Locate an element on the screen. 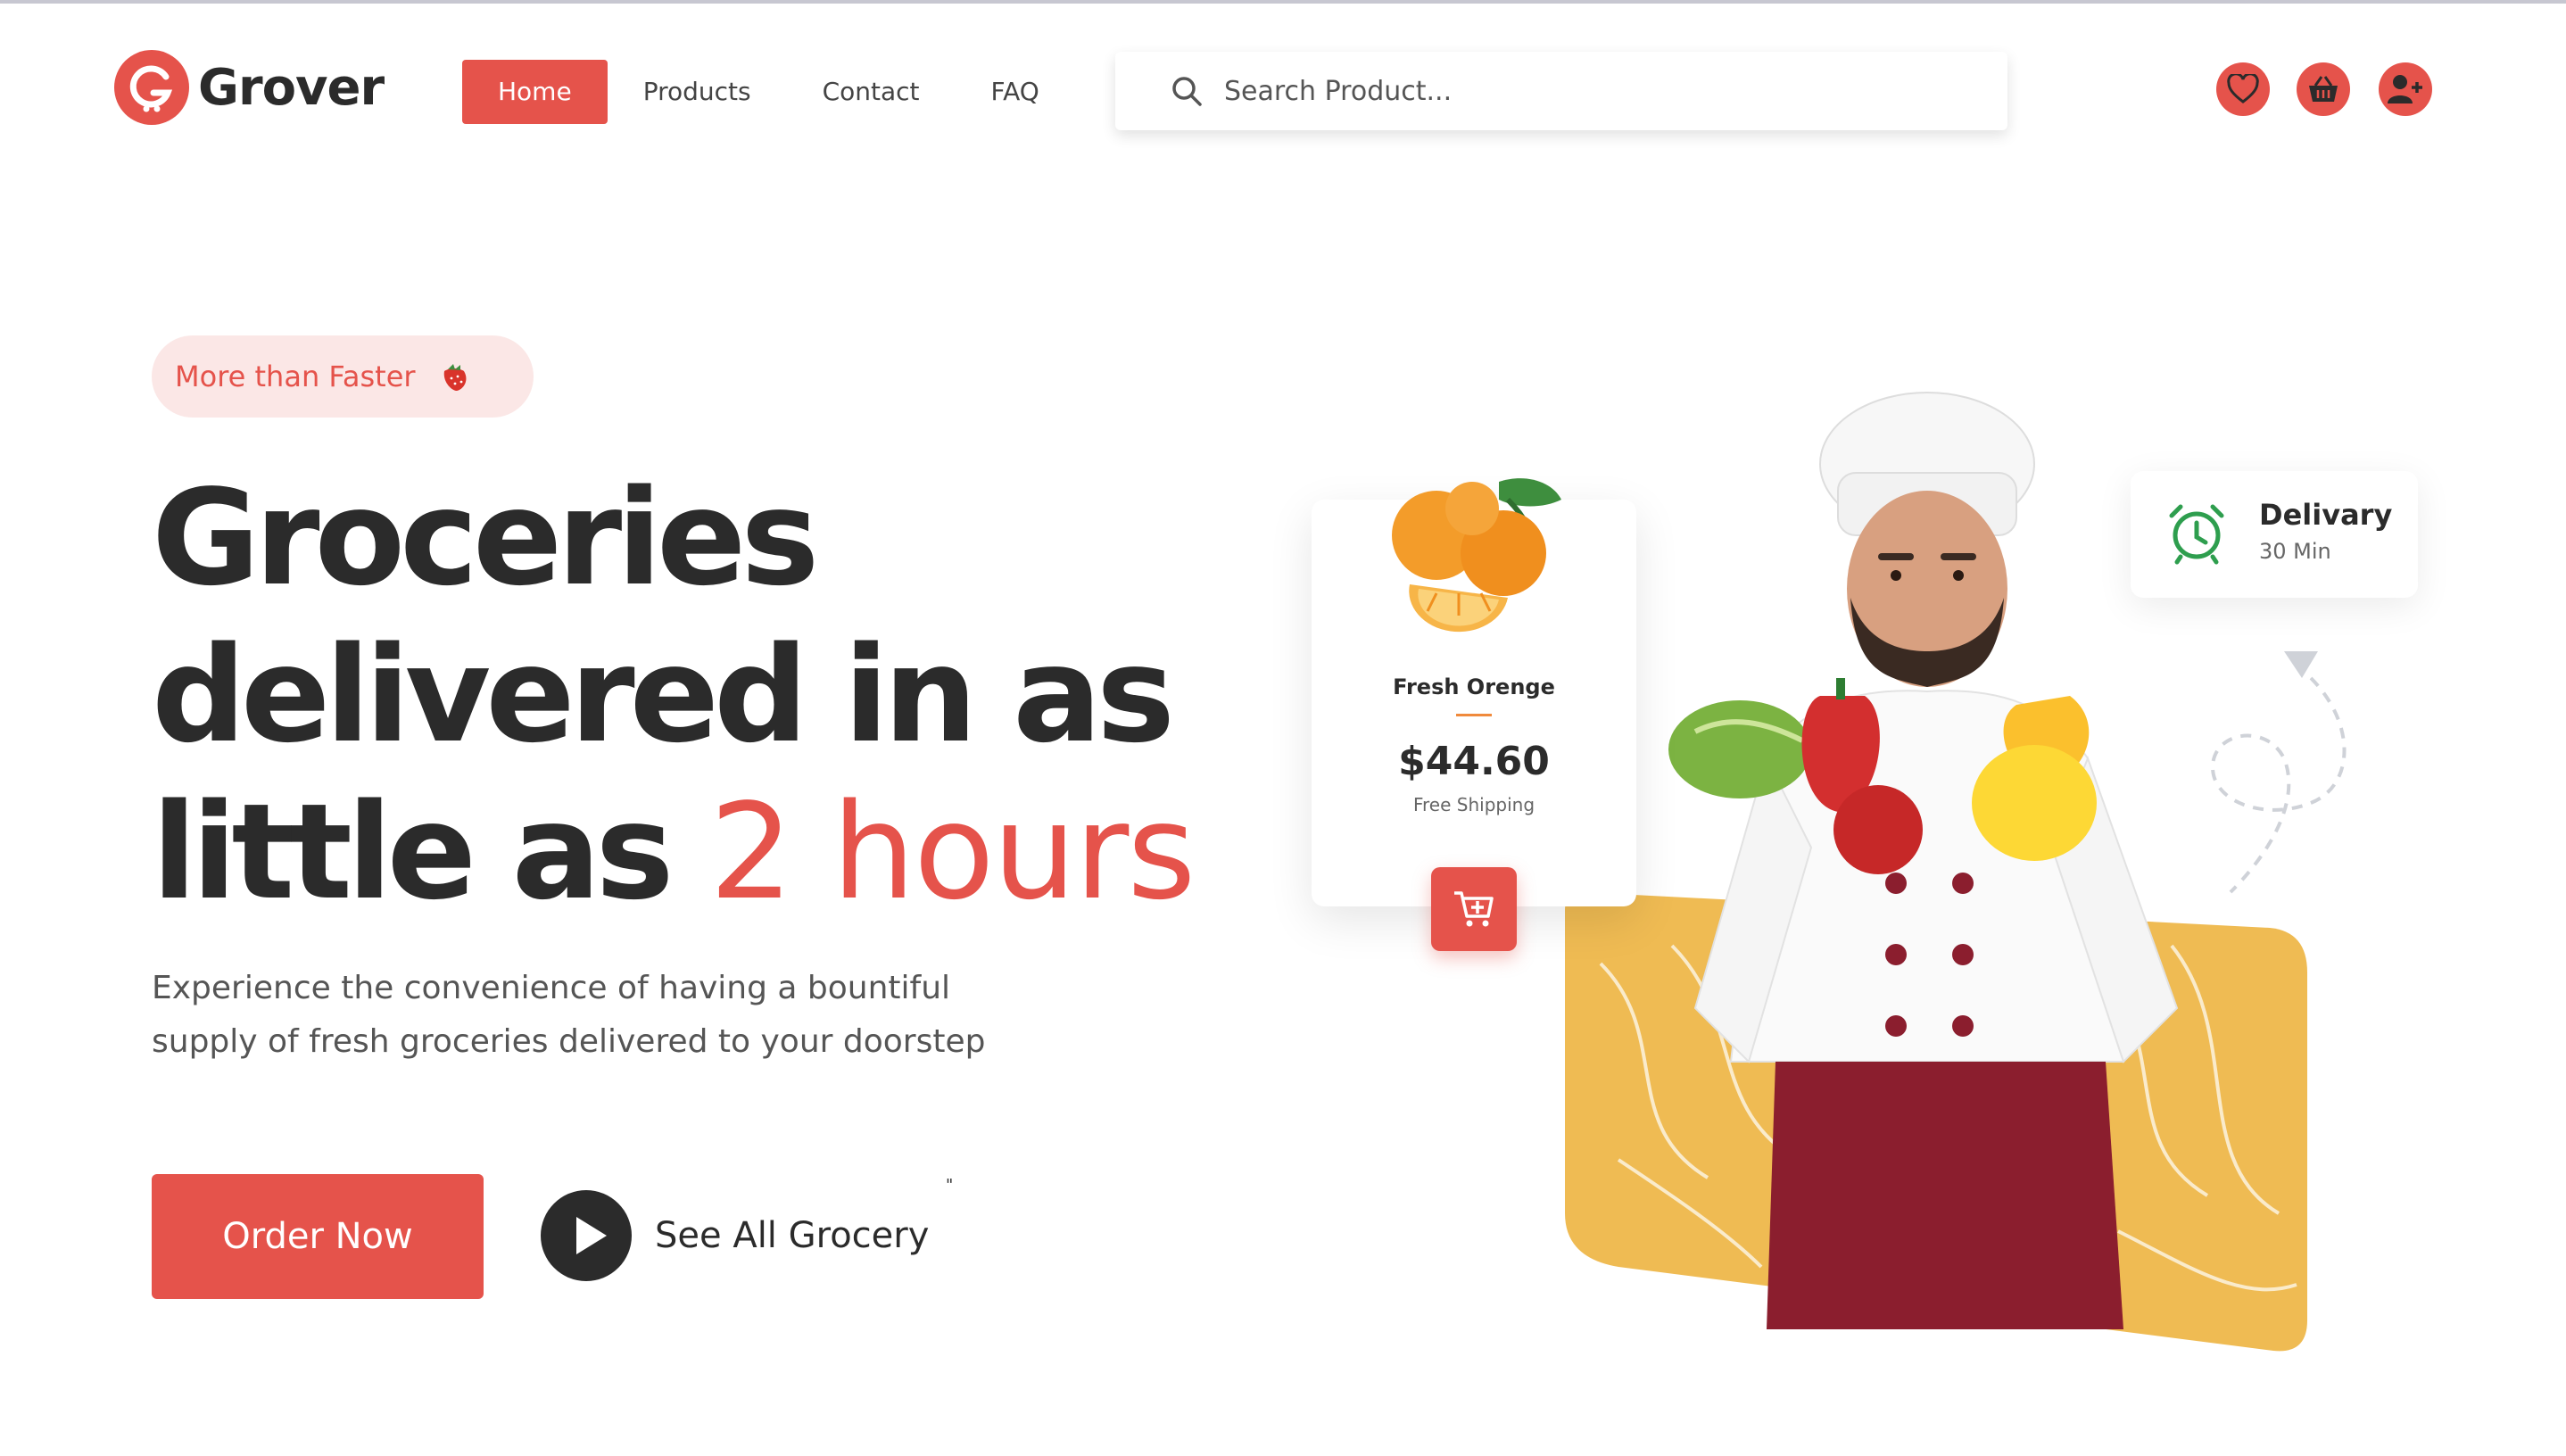 The image size is (2566, 1456). see-all-grocery-link: See All Grocery is located at coordinates (735, 1235).